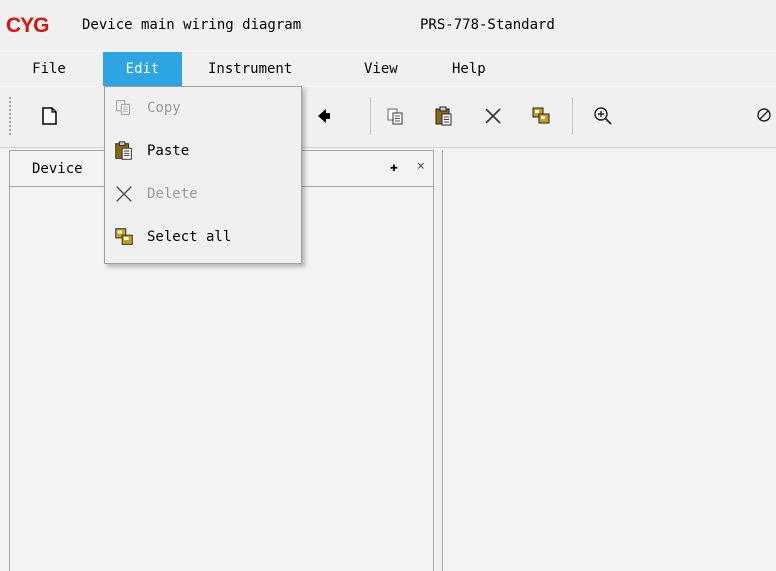 This screenshot has width=776, height=571. What do you see at coordinates (164, 108) in the screenshot?
I see `menu-item-label: Copy` at bounding box center [164, 108].